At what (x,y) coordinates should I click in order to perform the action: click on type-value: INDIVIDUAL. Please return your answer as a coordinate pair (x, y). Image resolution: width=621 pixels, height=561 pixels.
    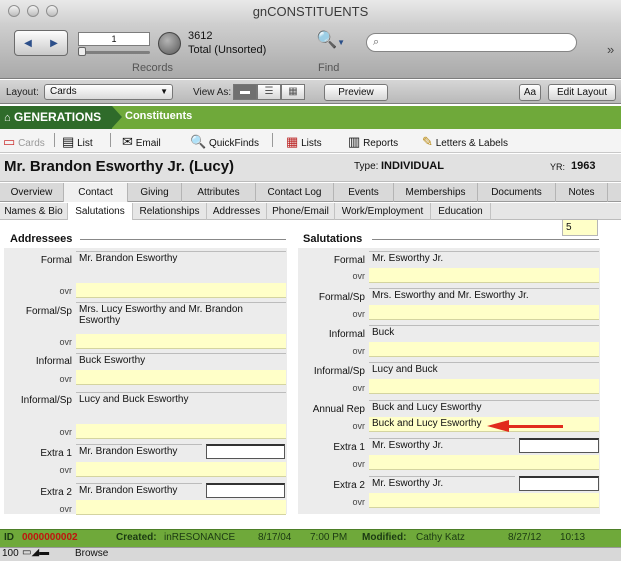
    Looking at the image, I should click on (412, 166).